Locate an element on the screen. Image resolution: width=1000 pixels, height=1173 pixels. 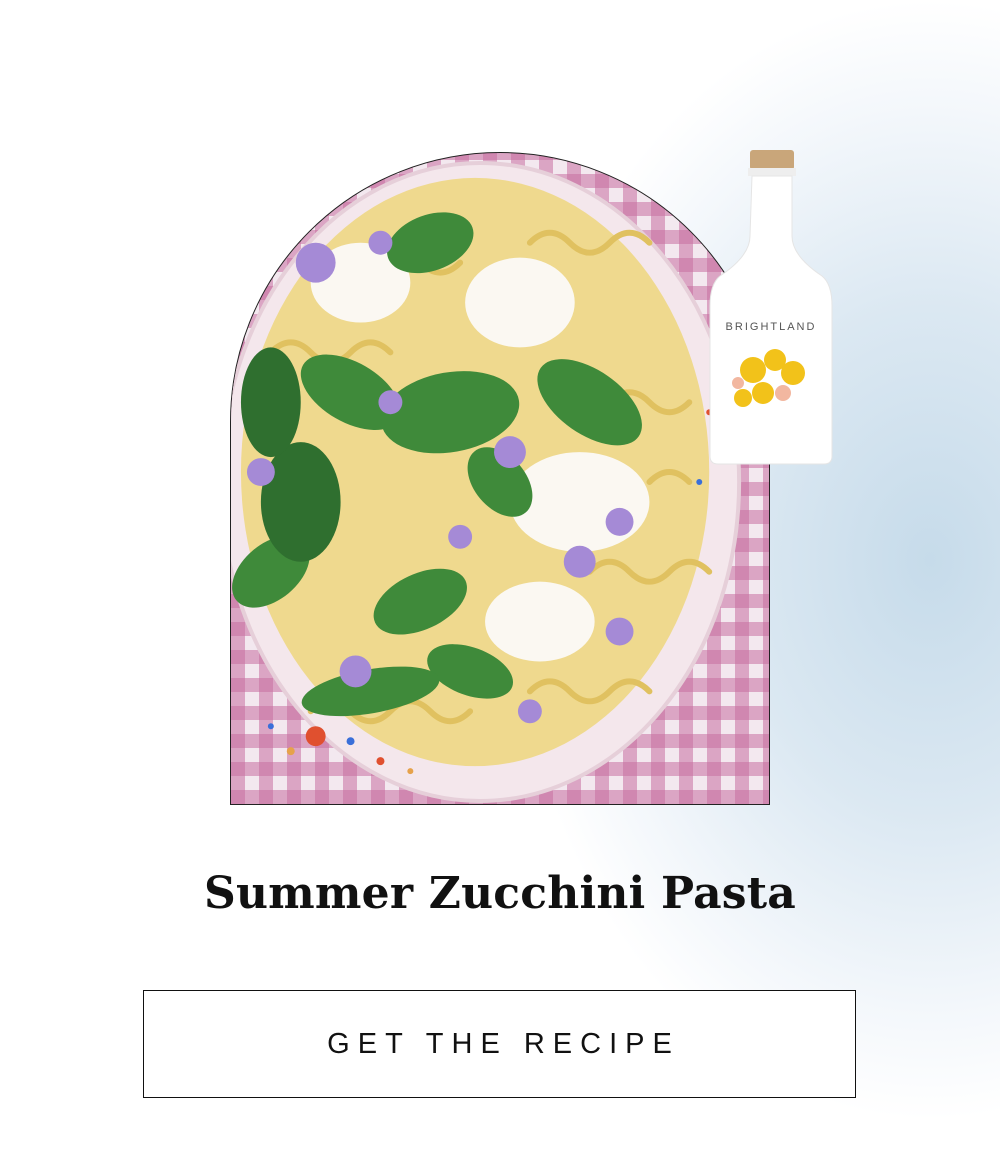
get-recipe-button-label: GET THE RECIPE is located at coordinates (503, 1043).